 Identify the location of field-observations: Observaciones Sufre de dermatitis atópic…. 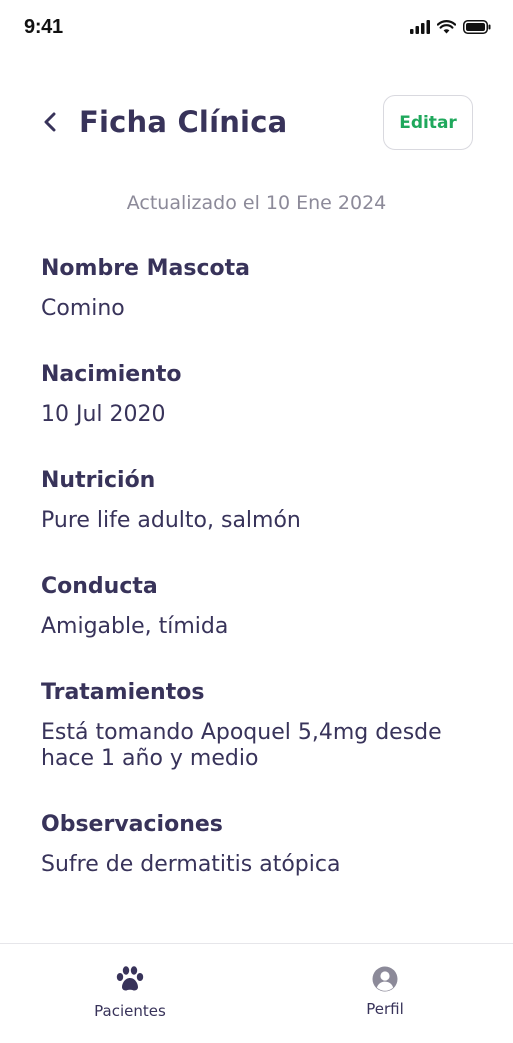
(257, 843).